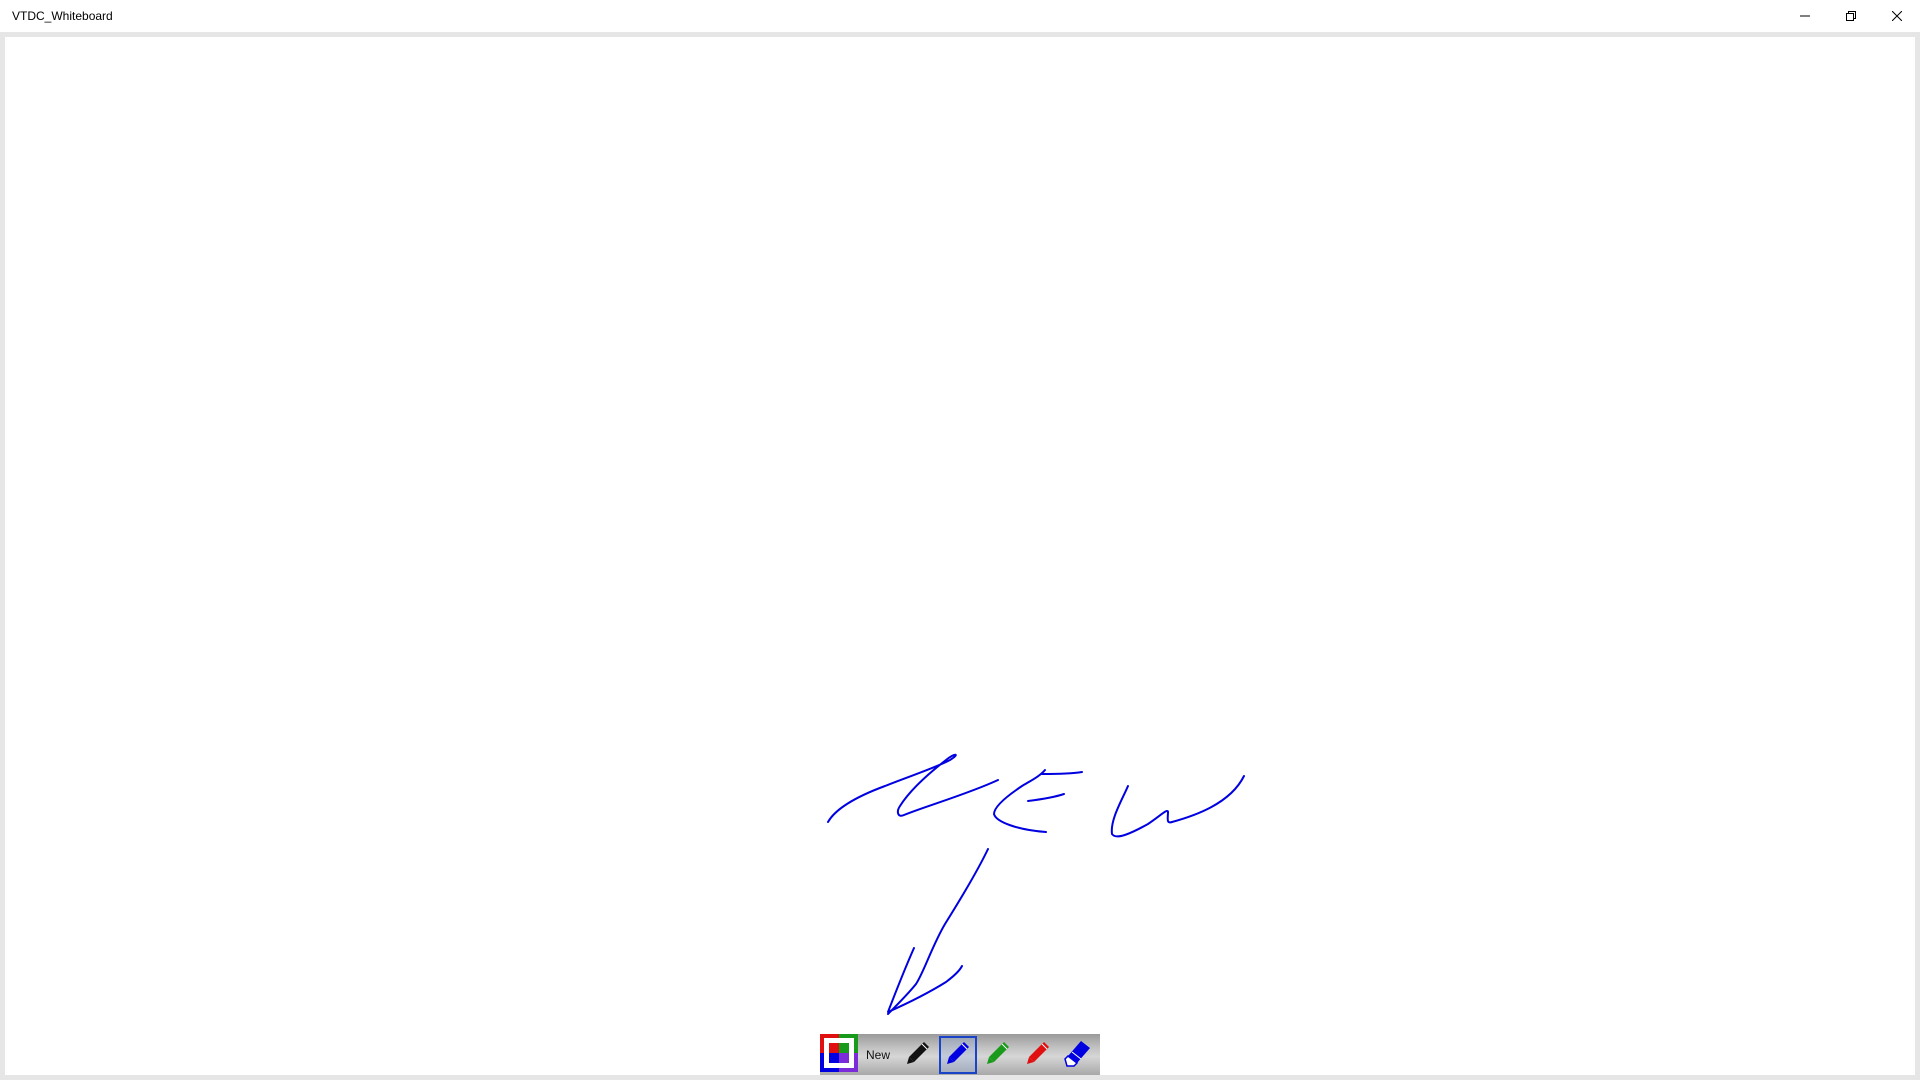 This screenshot has height=1080, width=1920. I want to click on eraser-icon, so click(1078, 1055).